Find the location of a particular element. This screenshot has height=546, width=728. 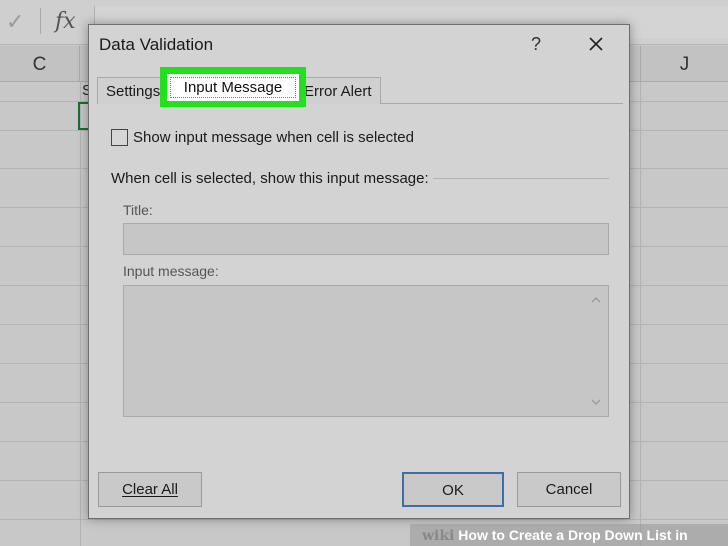

ok-button: OK is located at coordinates (453, 489).